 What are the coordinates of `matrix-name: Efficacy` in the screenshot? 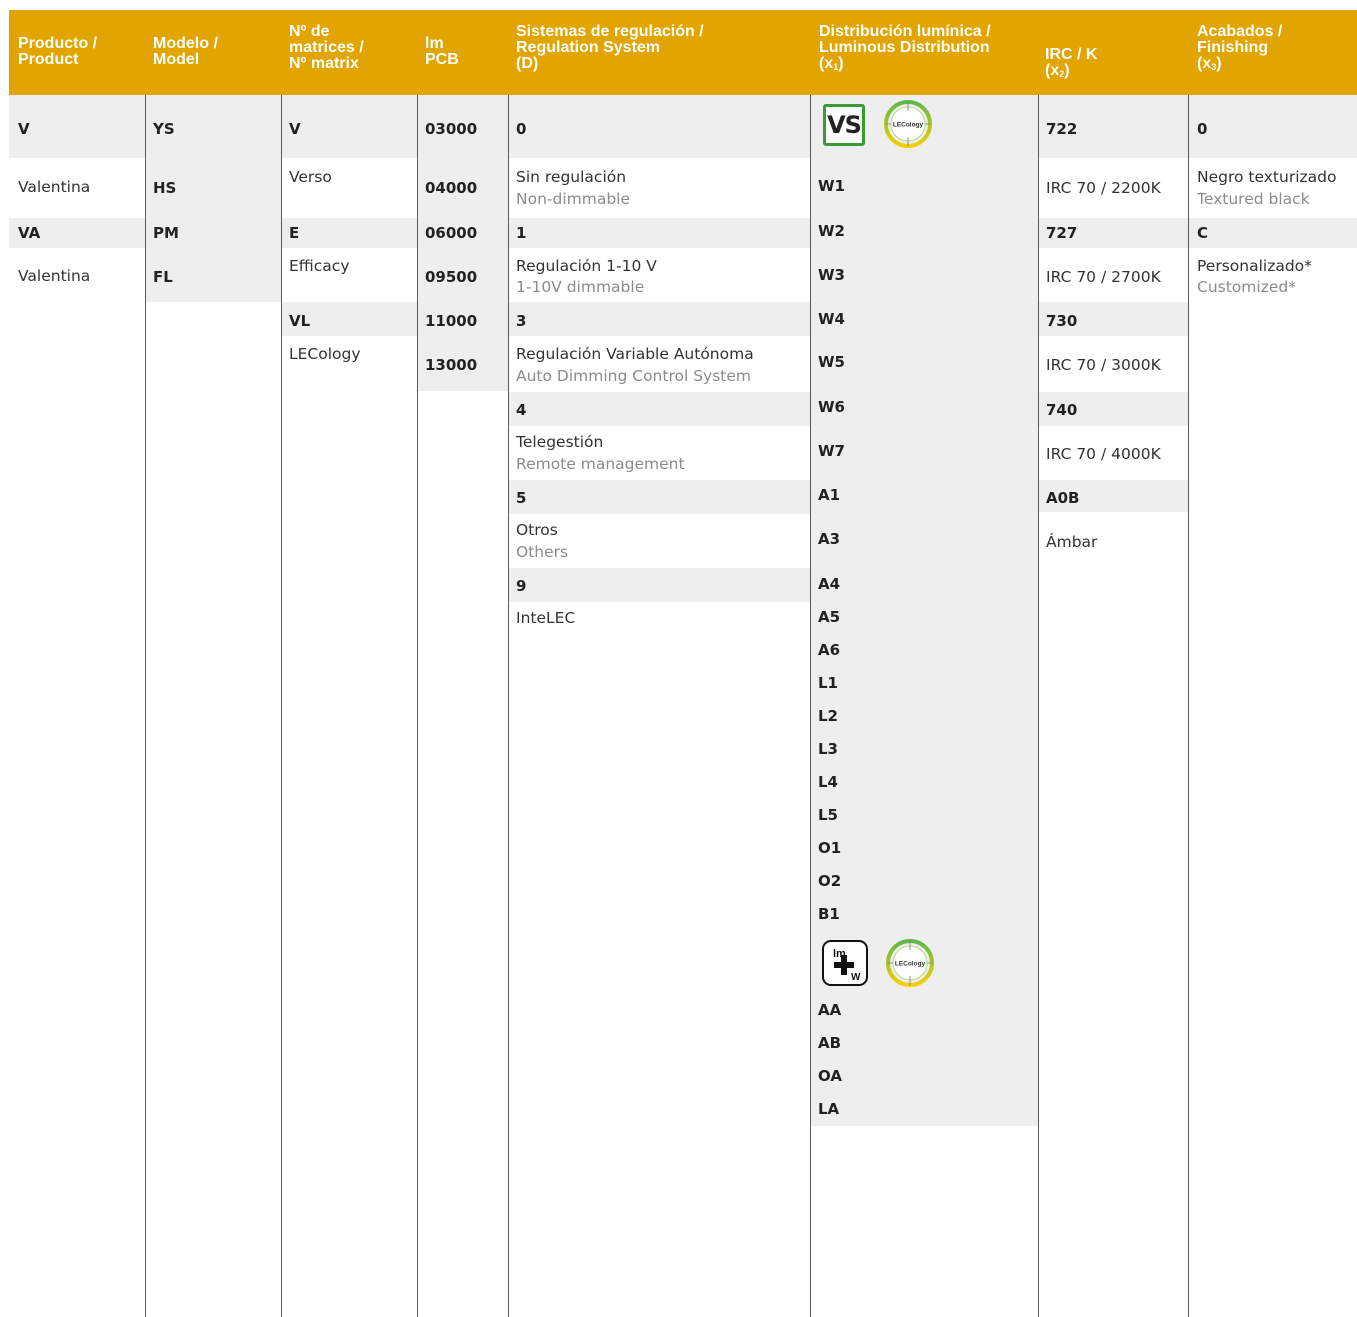 It's located at (319, 266).